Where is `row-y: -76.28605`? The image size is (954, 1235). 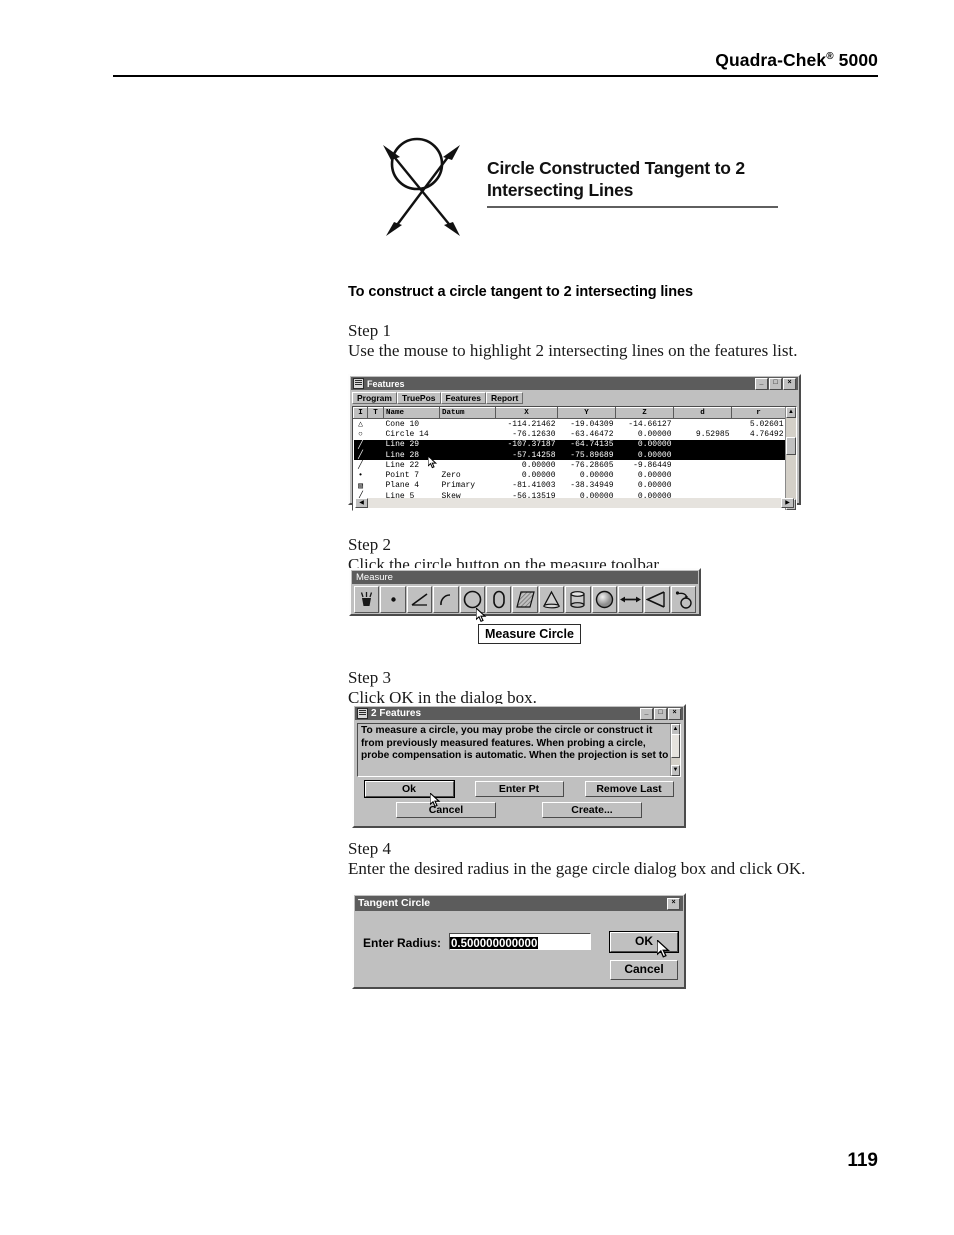
row-y: -76.28605 is located at coordinates (592, 465).